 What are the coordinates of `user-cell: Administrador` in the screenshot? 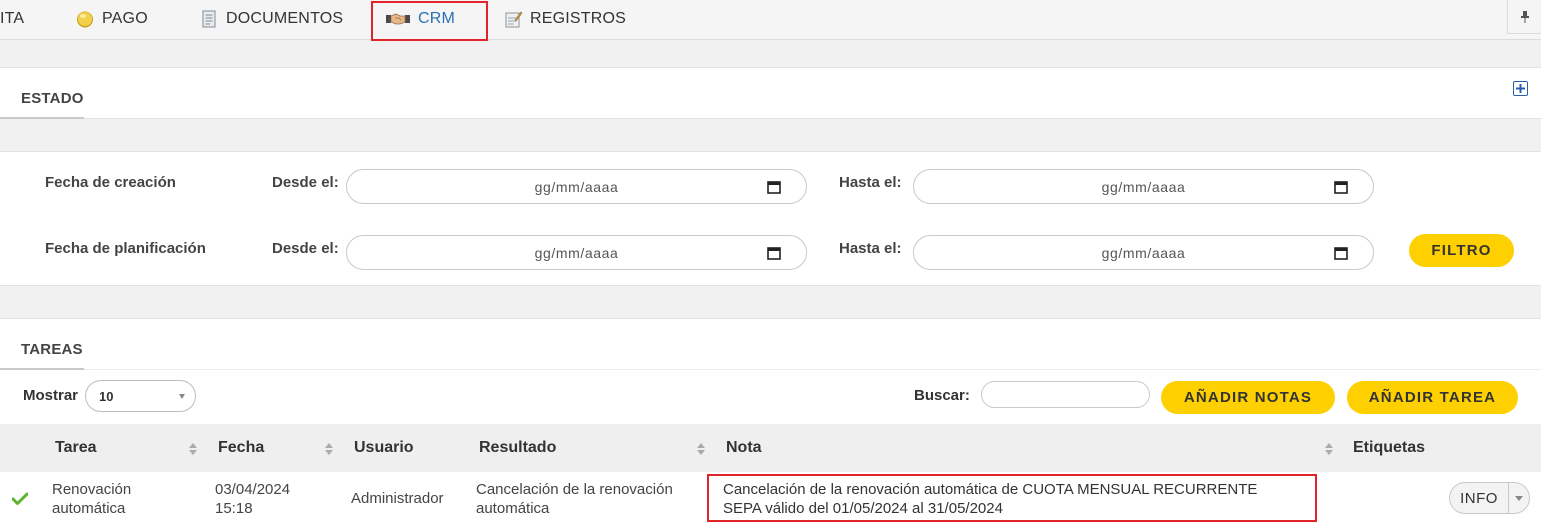 It's located at (397, 498).